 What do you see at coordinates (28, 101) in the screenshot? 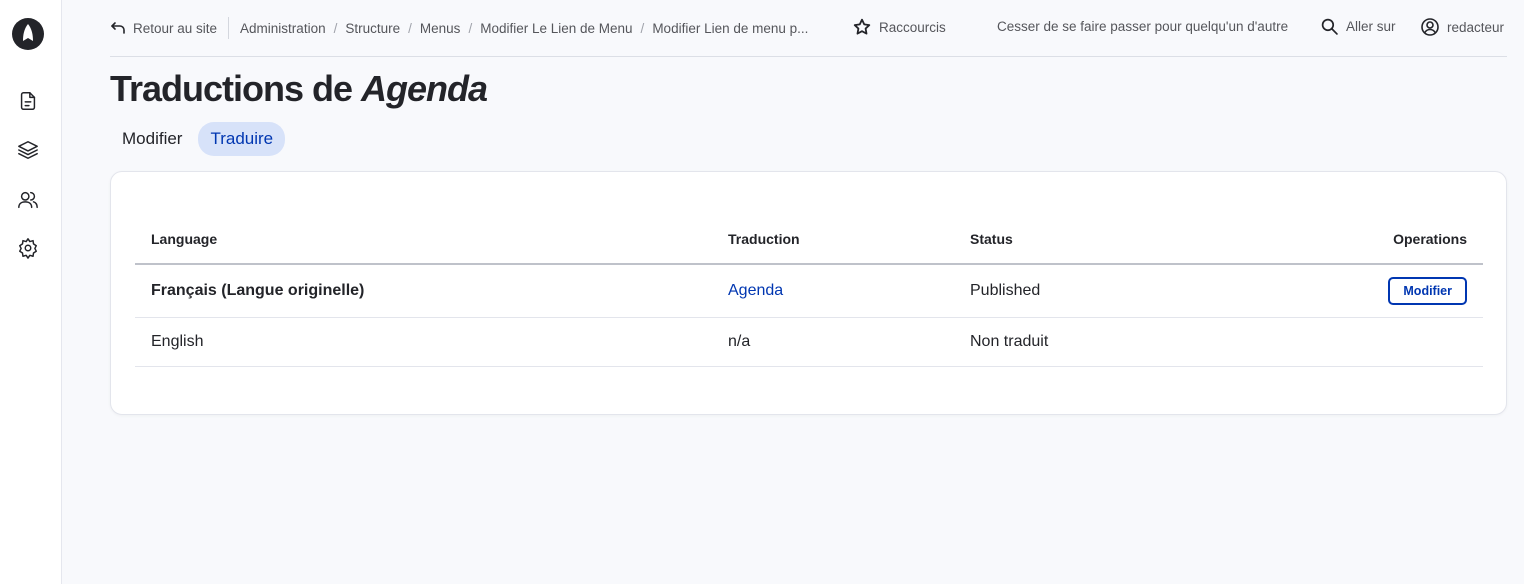
I see `content-icon` at bounding box center [28, 101].